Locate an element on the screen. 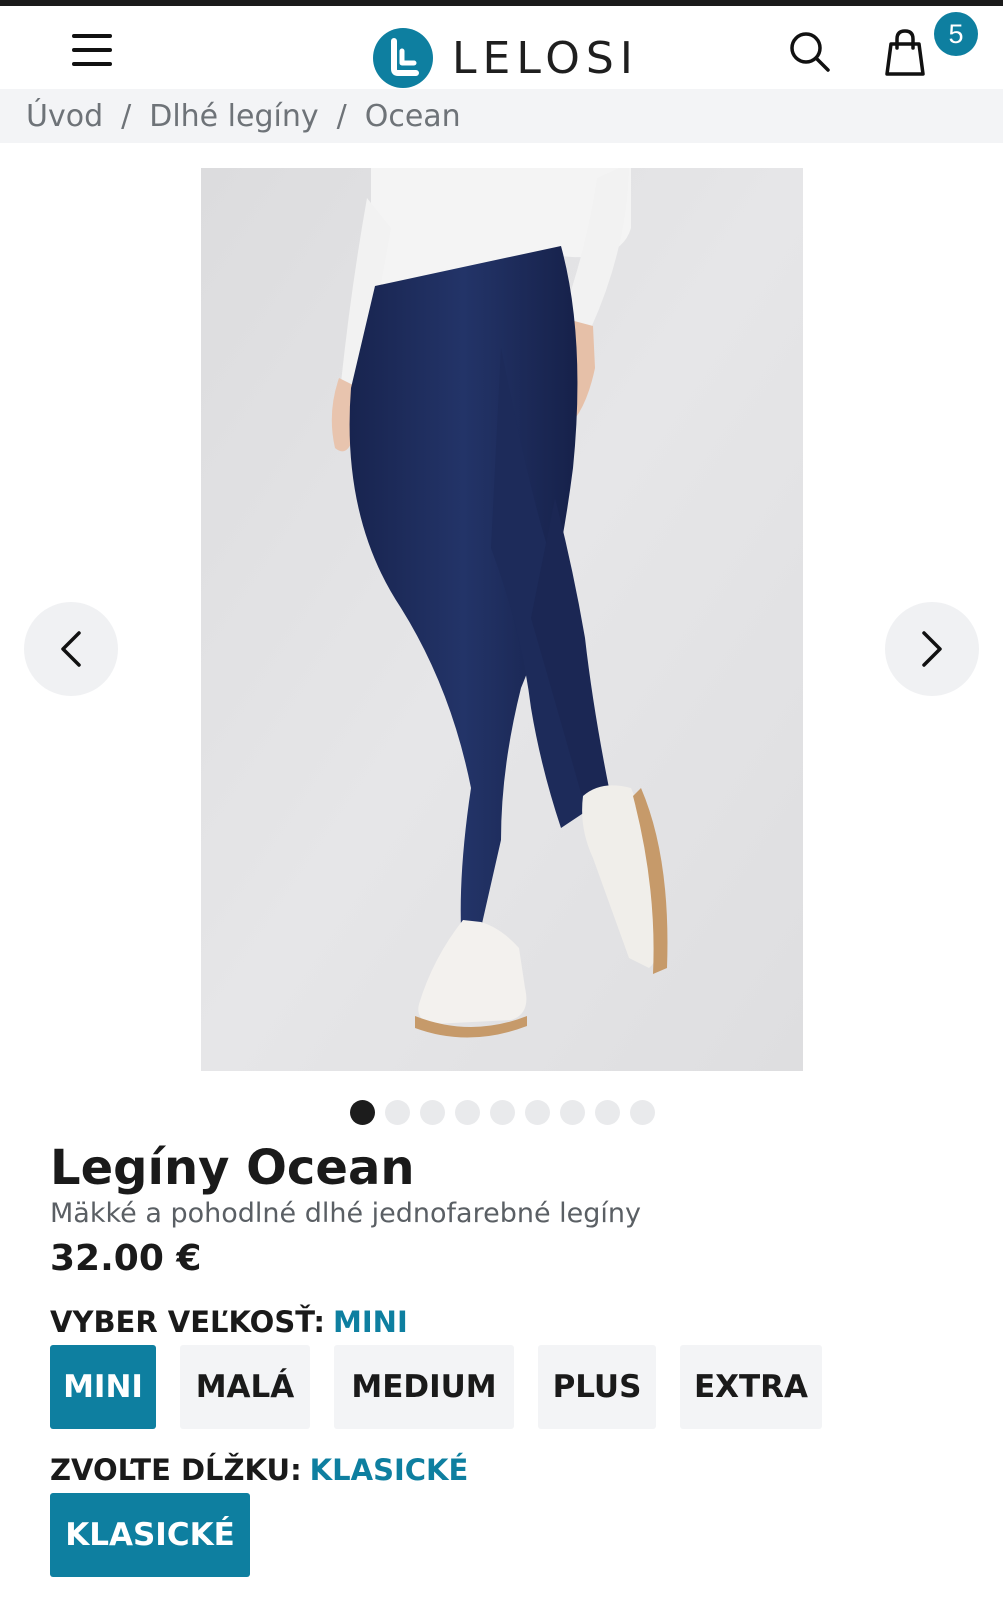 The height and width of the screenshot is (1600, 1003). chevron-left-icon is located at coordinates (71, 649).